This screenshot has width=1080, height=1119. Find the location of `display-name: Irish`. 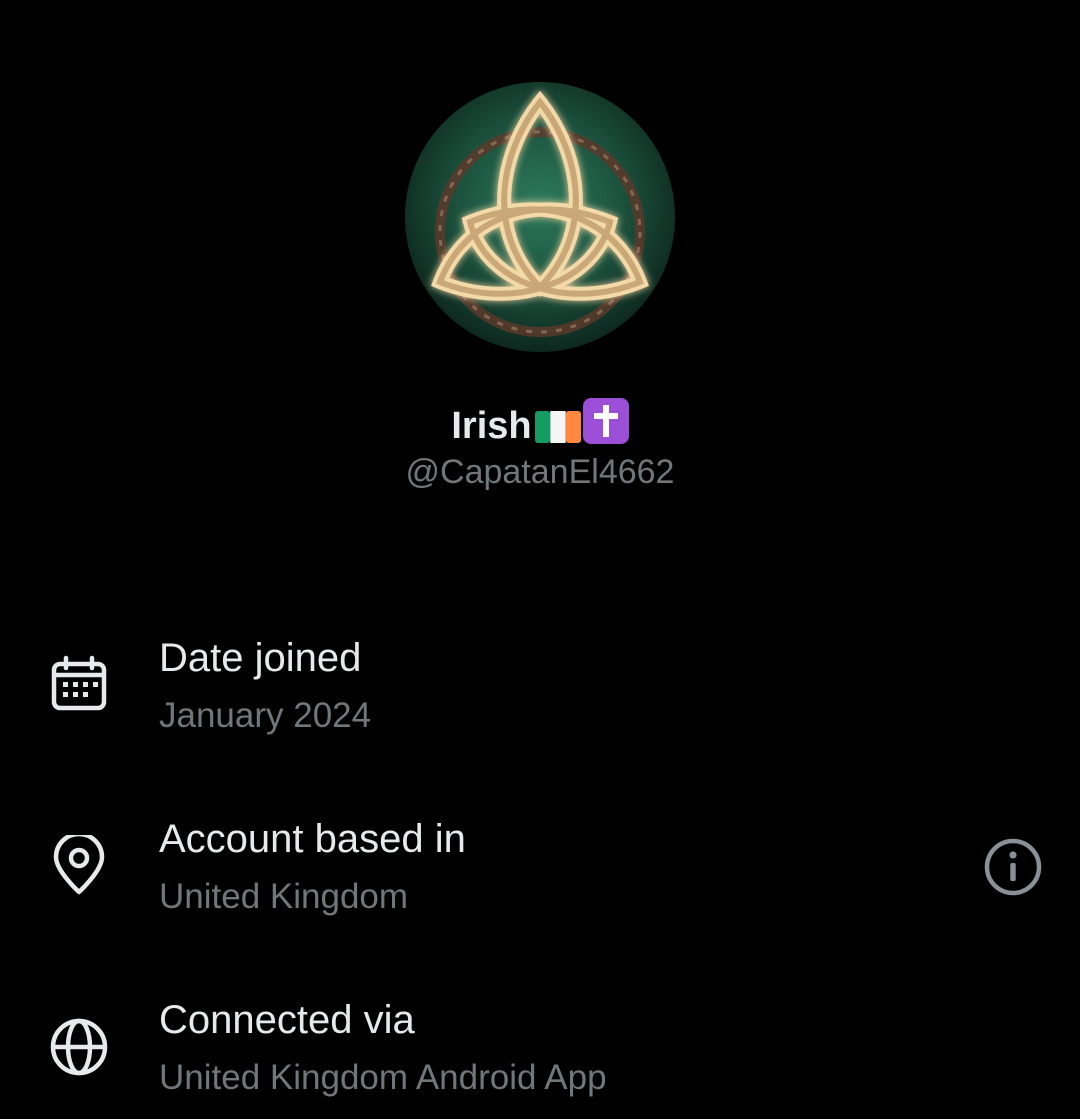

display-name: Irish is located at coordinates (540, 428).